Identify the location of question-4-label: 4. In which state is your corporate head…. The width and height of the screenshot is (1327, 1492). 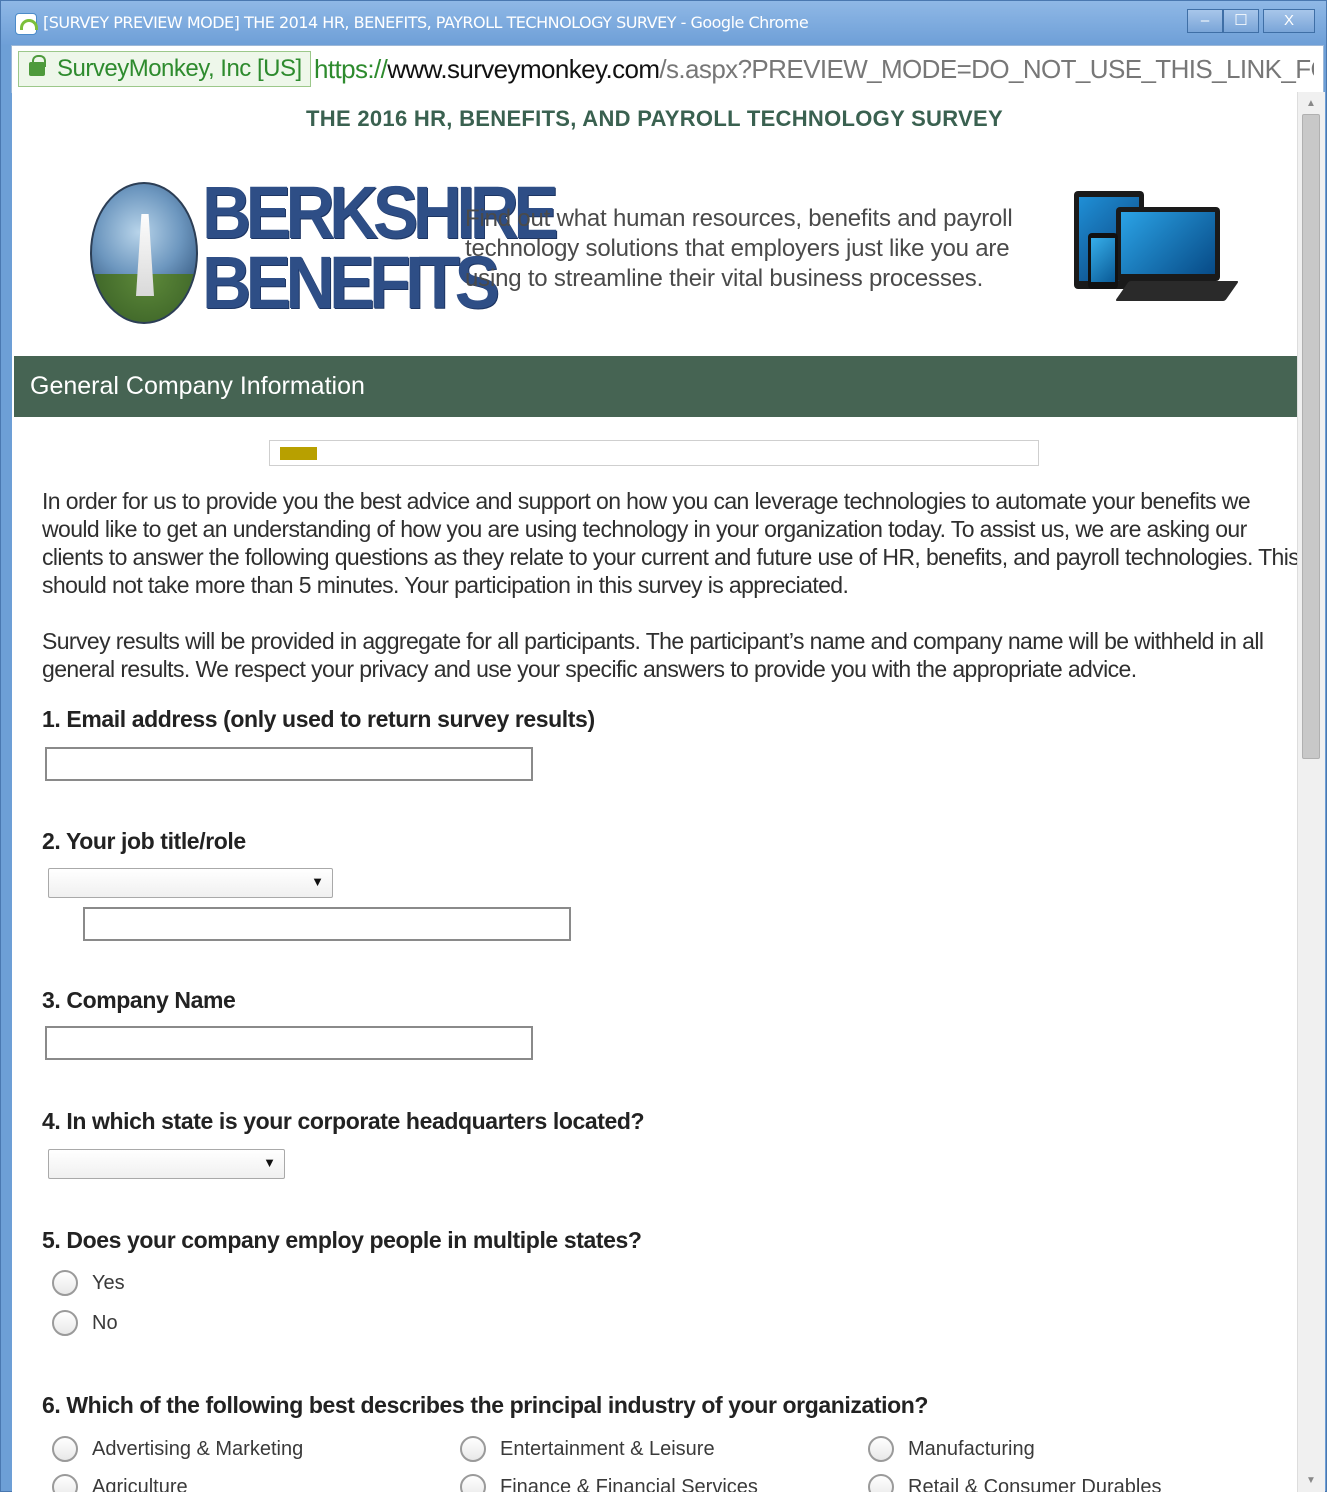
(343, 1121).